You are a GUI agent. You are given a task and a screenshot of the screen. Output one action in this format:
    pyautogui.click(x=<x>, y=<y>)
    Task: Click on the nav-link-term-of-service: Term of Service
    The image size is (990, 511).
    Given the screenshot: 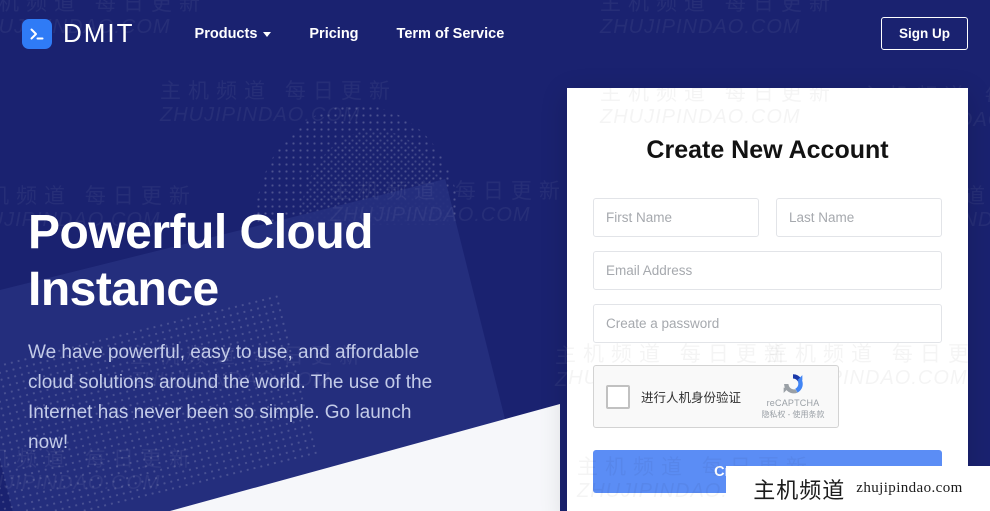 What is the action you would take?
    pyautogui.click(x=451, y=34)
    